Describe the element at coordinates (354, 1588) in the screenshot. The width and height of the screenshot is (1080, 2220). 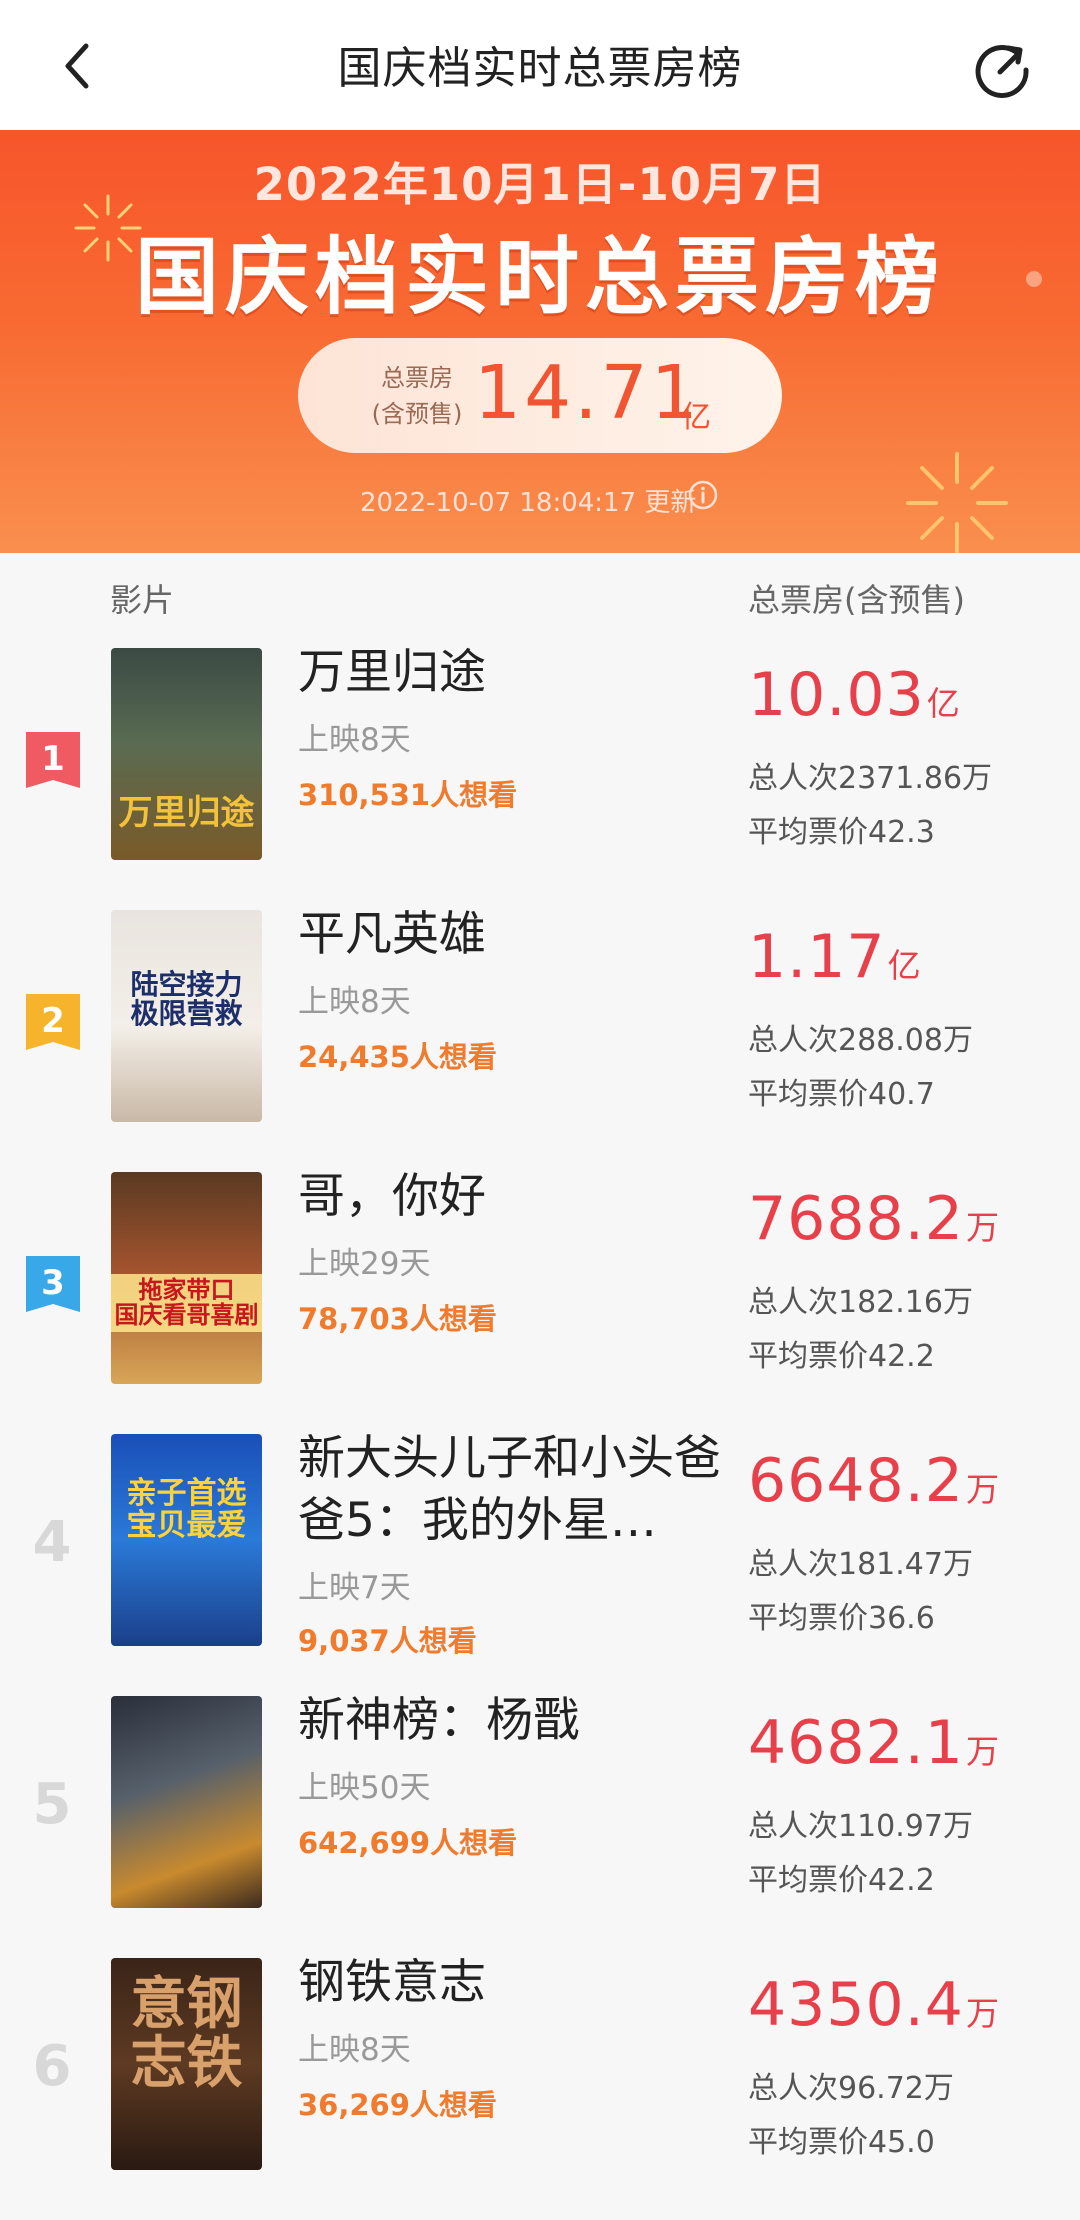
I see `release-days: 上映7天` at that location.